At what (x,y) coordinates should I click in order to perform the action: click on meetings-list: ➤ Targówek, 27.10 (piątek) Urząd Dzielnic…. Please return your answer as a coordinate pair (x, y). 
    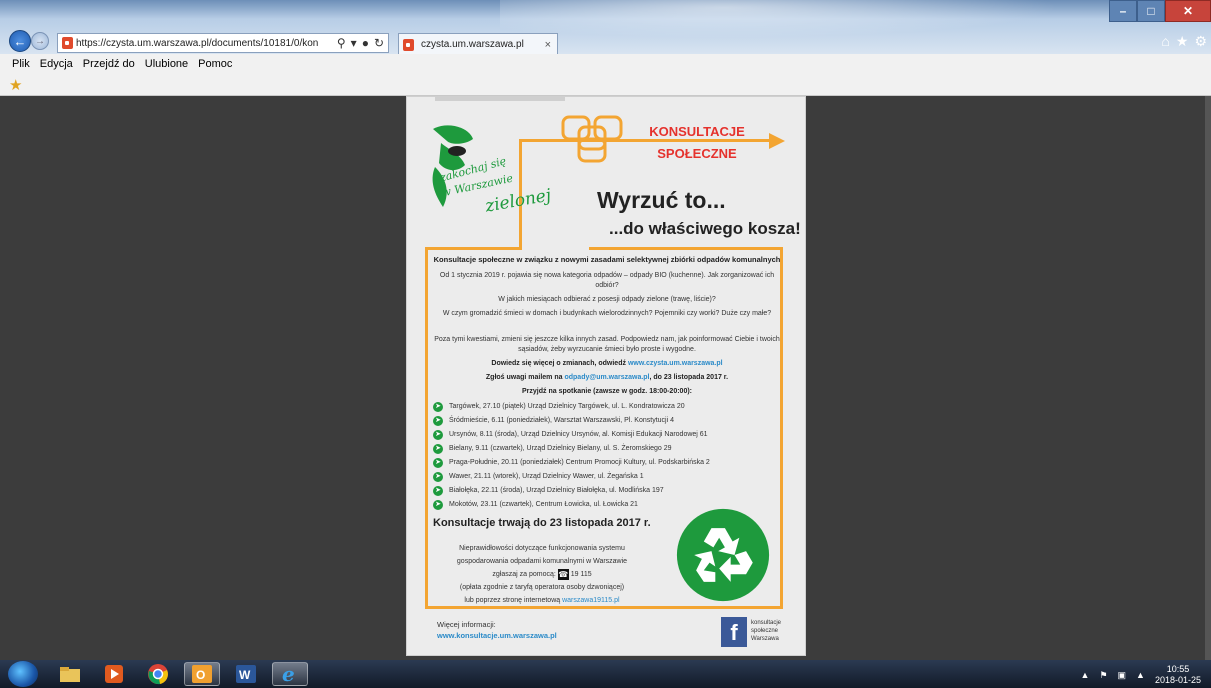
    Looking at the image, I should click on (593, 457).